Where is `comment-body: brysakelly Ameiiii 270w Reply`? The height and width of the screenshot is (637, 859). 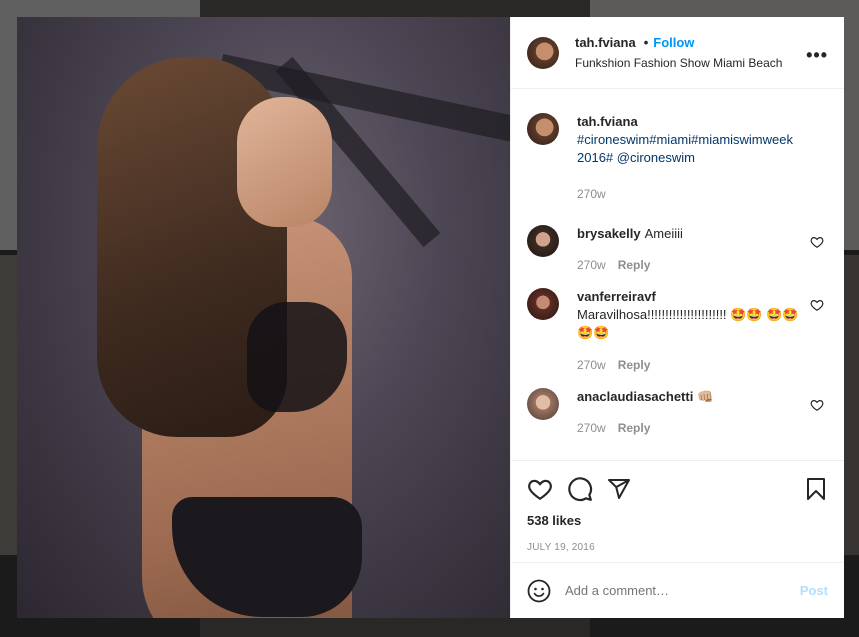
comment-body: brysakelly Ameiiii 270w Reply is located at coordinates (692, 249).